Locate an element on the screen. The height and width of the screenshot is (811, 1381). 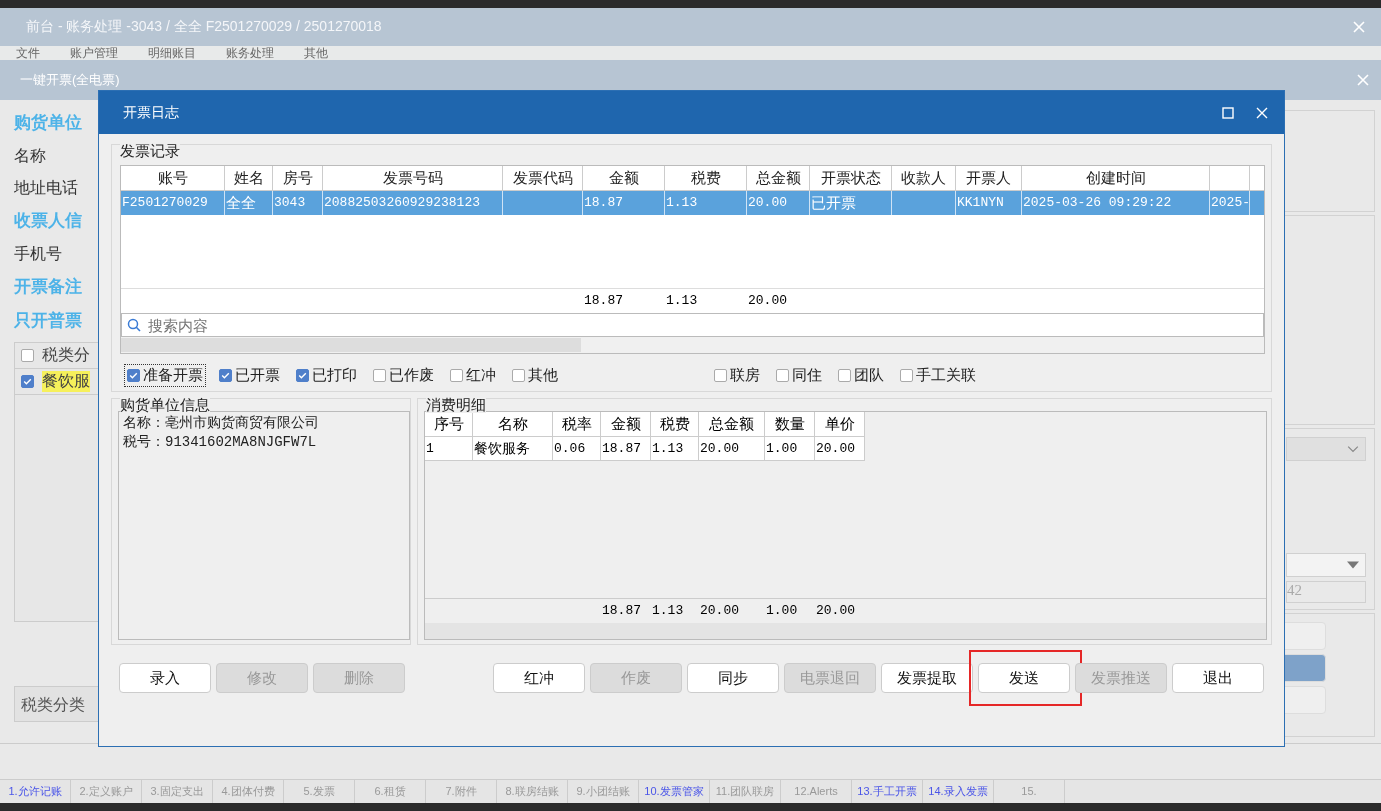
checkbox-item: 已打印 is located at coordinates (326, 375).